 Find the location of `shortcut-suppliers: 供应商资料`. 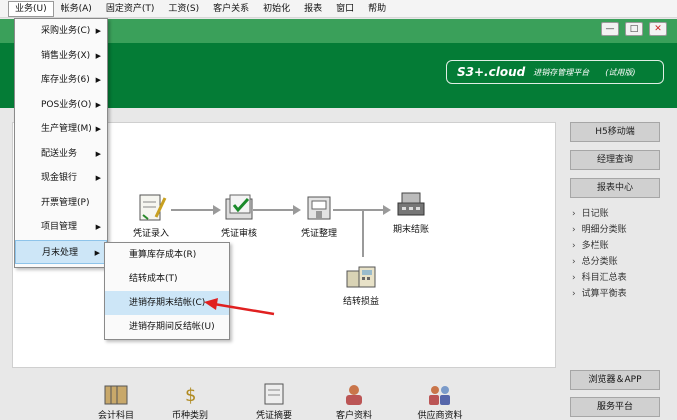

shortcut-suppliers: 供应商资料 is located at coordinates (440, 401).